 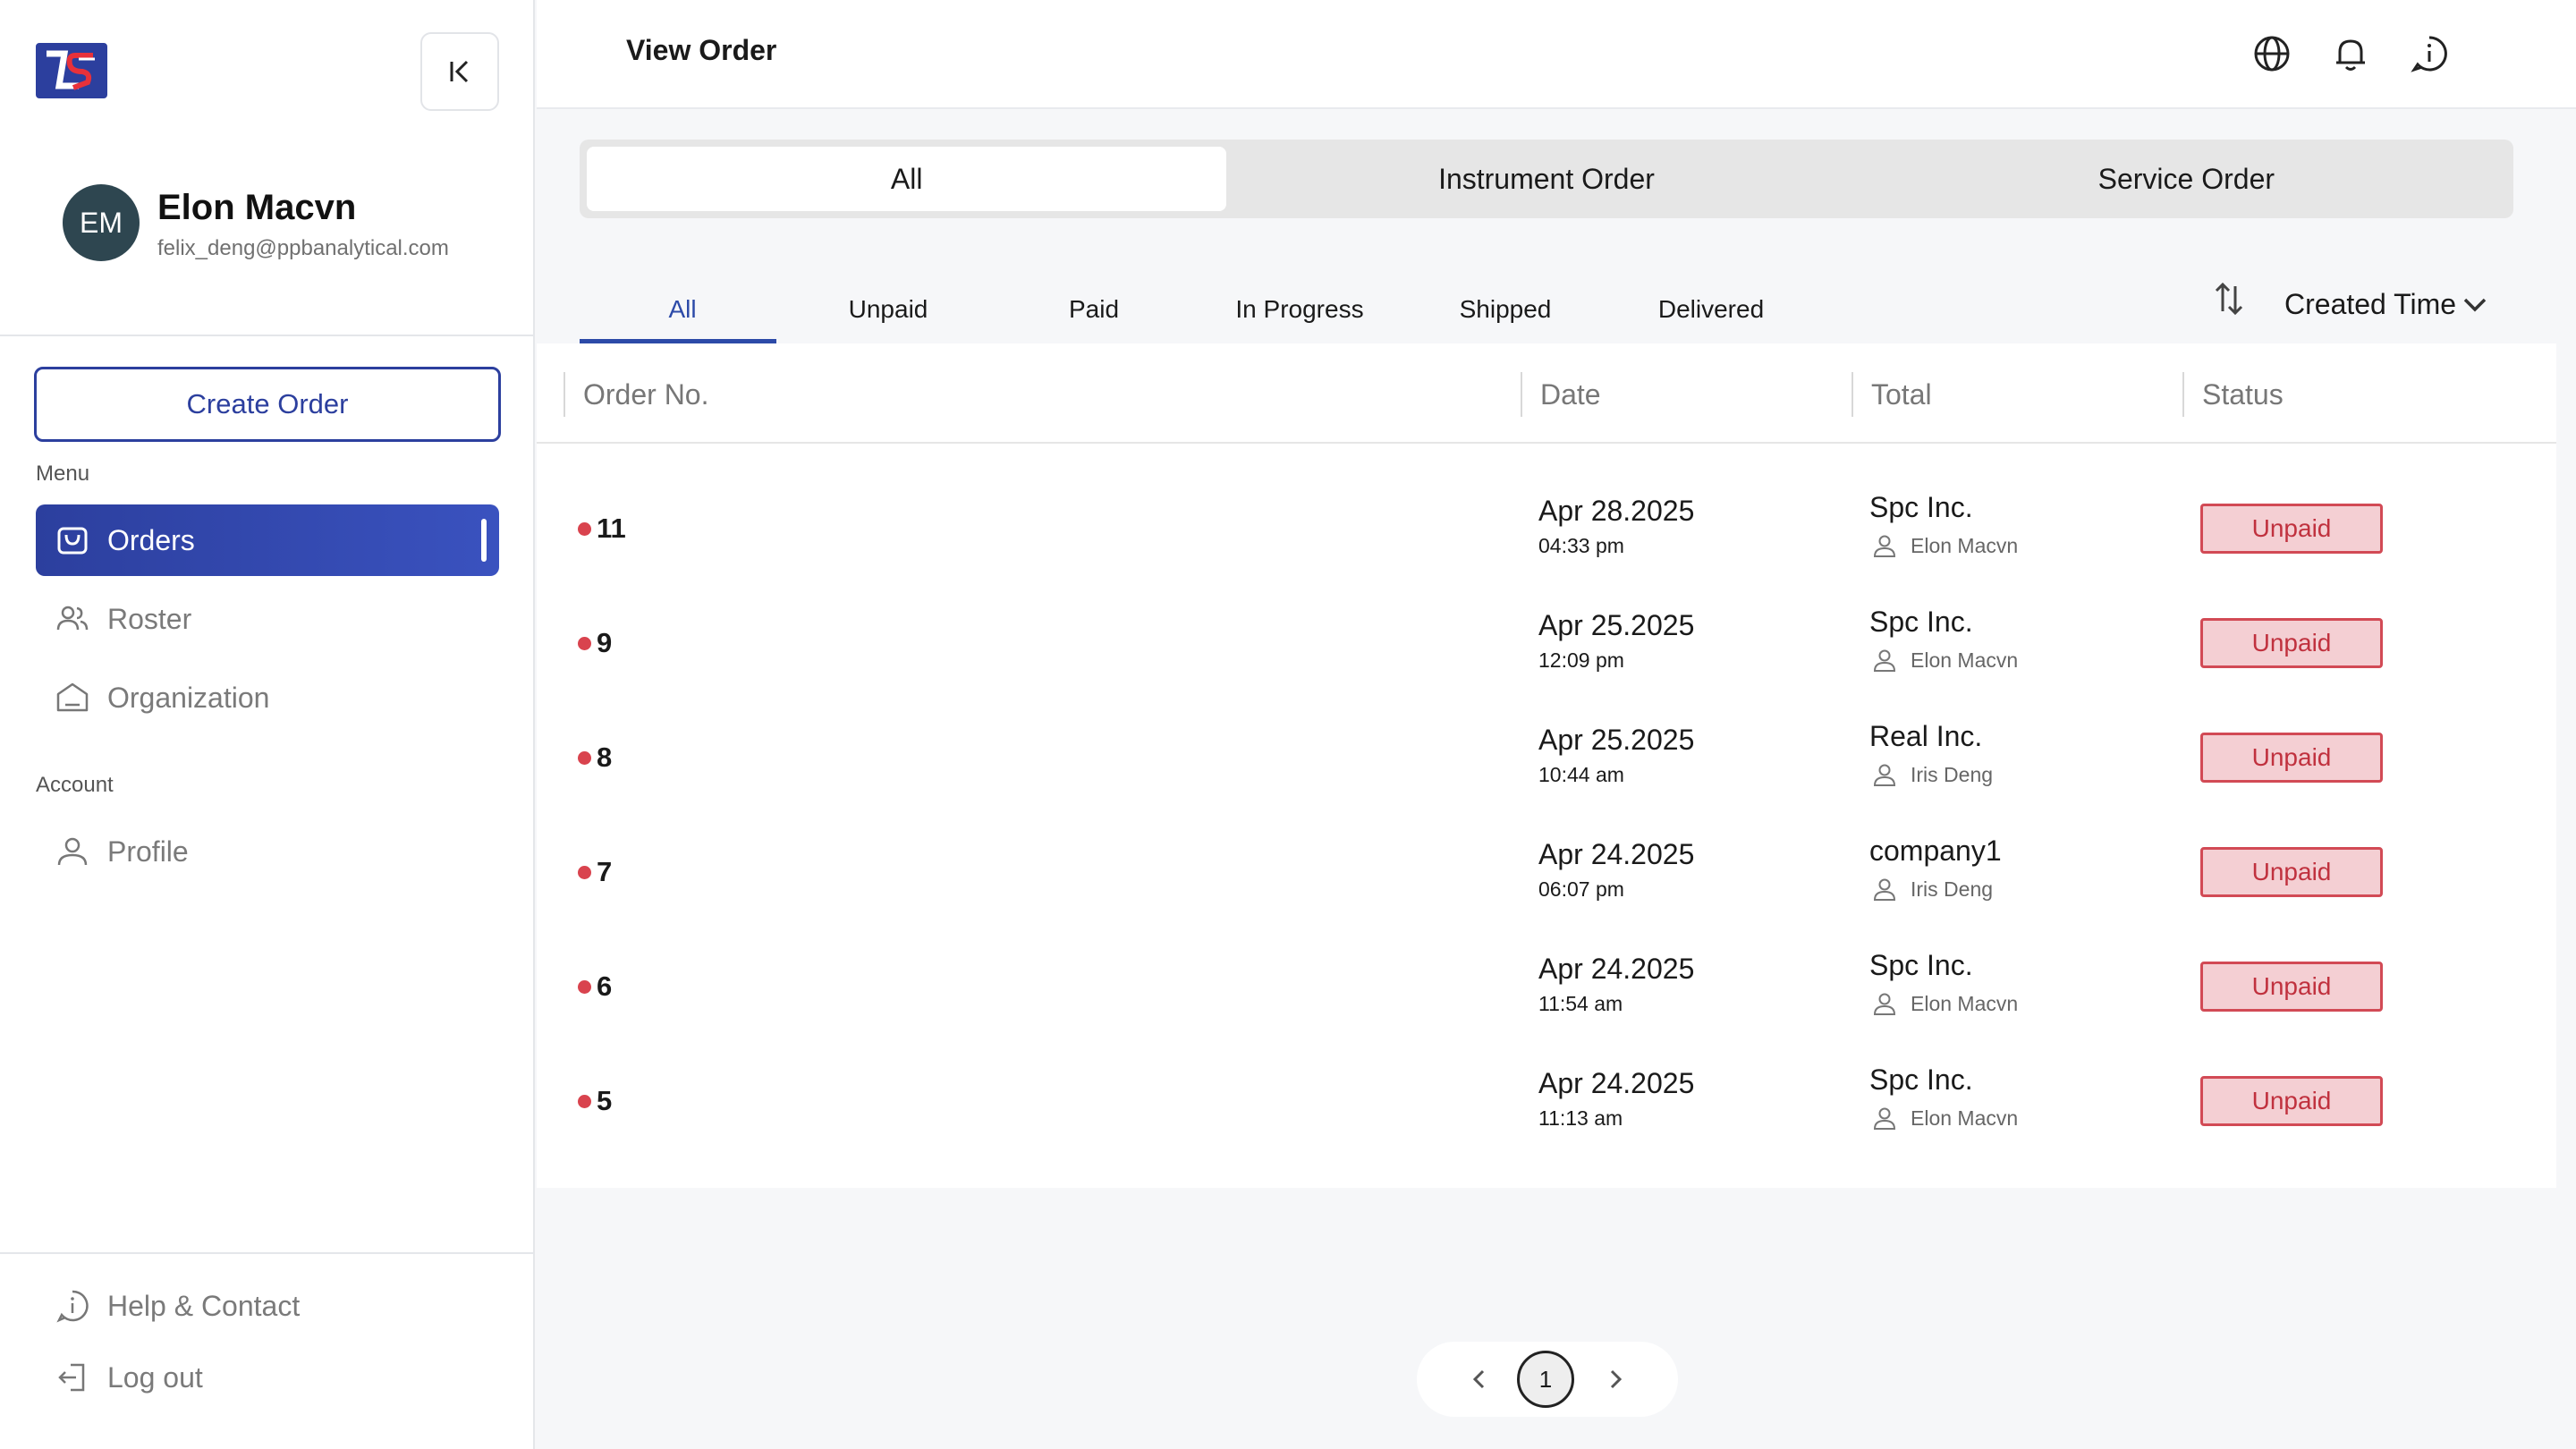 I want to click on chevron-left-icon, so click(x=1479, y=1379).